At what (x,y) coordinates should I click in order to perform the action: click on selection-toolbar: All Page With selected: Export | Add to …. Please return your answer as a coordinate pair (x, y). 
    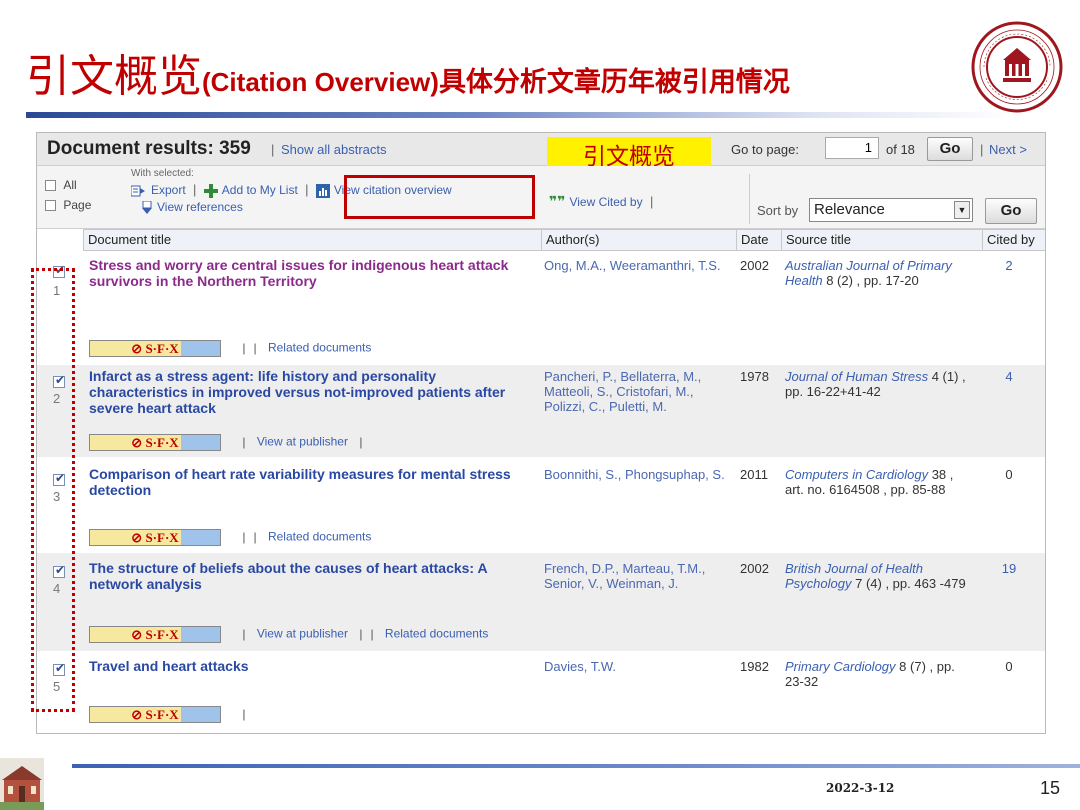
    Looking at the image, I should click on (541, 197).